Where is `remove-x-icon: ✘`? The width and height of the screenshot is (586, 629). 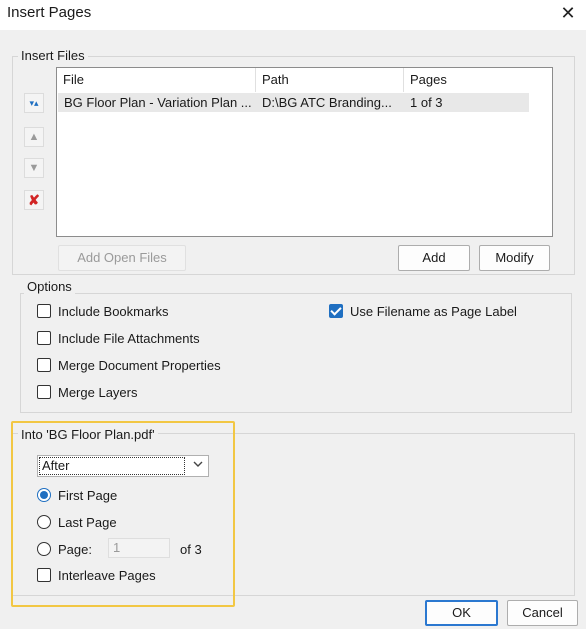
remove-x-icon: ✘ is located at coordinates (34, 200).